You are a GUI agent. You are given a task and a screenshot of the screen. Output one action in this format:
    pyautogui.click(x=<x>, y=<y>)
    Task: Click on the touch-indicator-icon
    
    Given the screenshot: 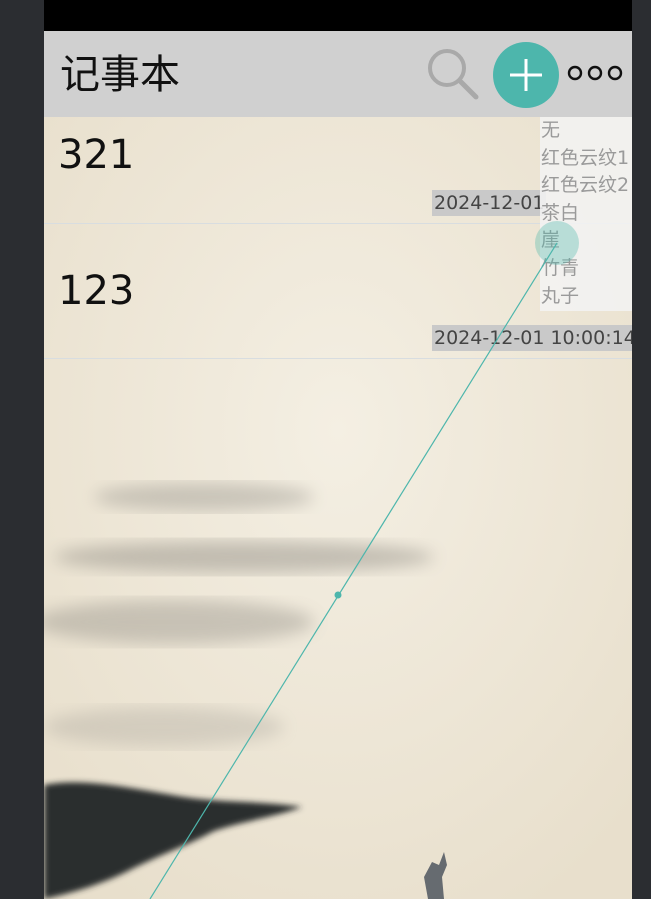 What is the action you would take?
    pyautogui.click(x=557, y=243)
    